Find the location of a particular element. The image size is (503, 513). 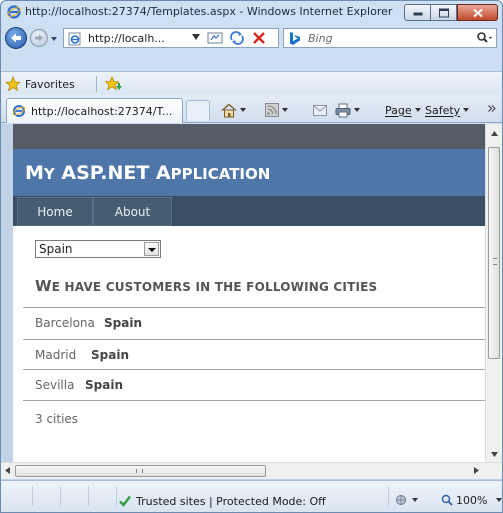

vertical-scrollbar is located at coordinates (493, 293).